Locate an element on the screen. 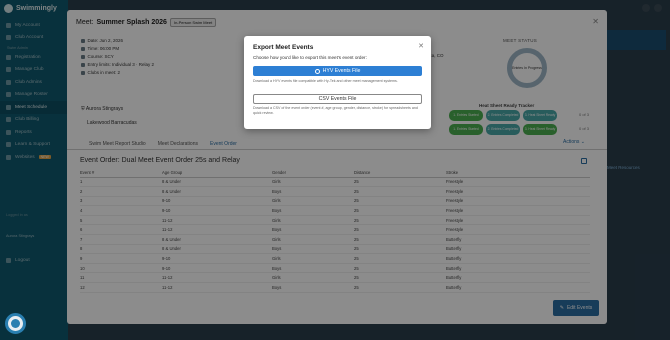 The image size is (670, 340). hyv-button-label: HYV Events File is located at coordinates (341, 71).